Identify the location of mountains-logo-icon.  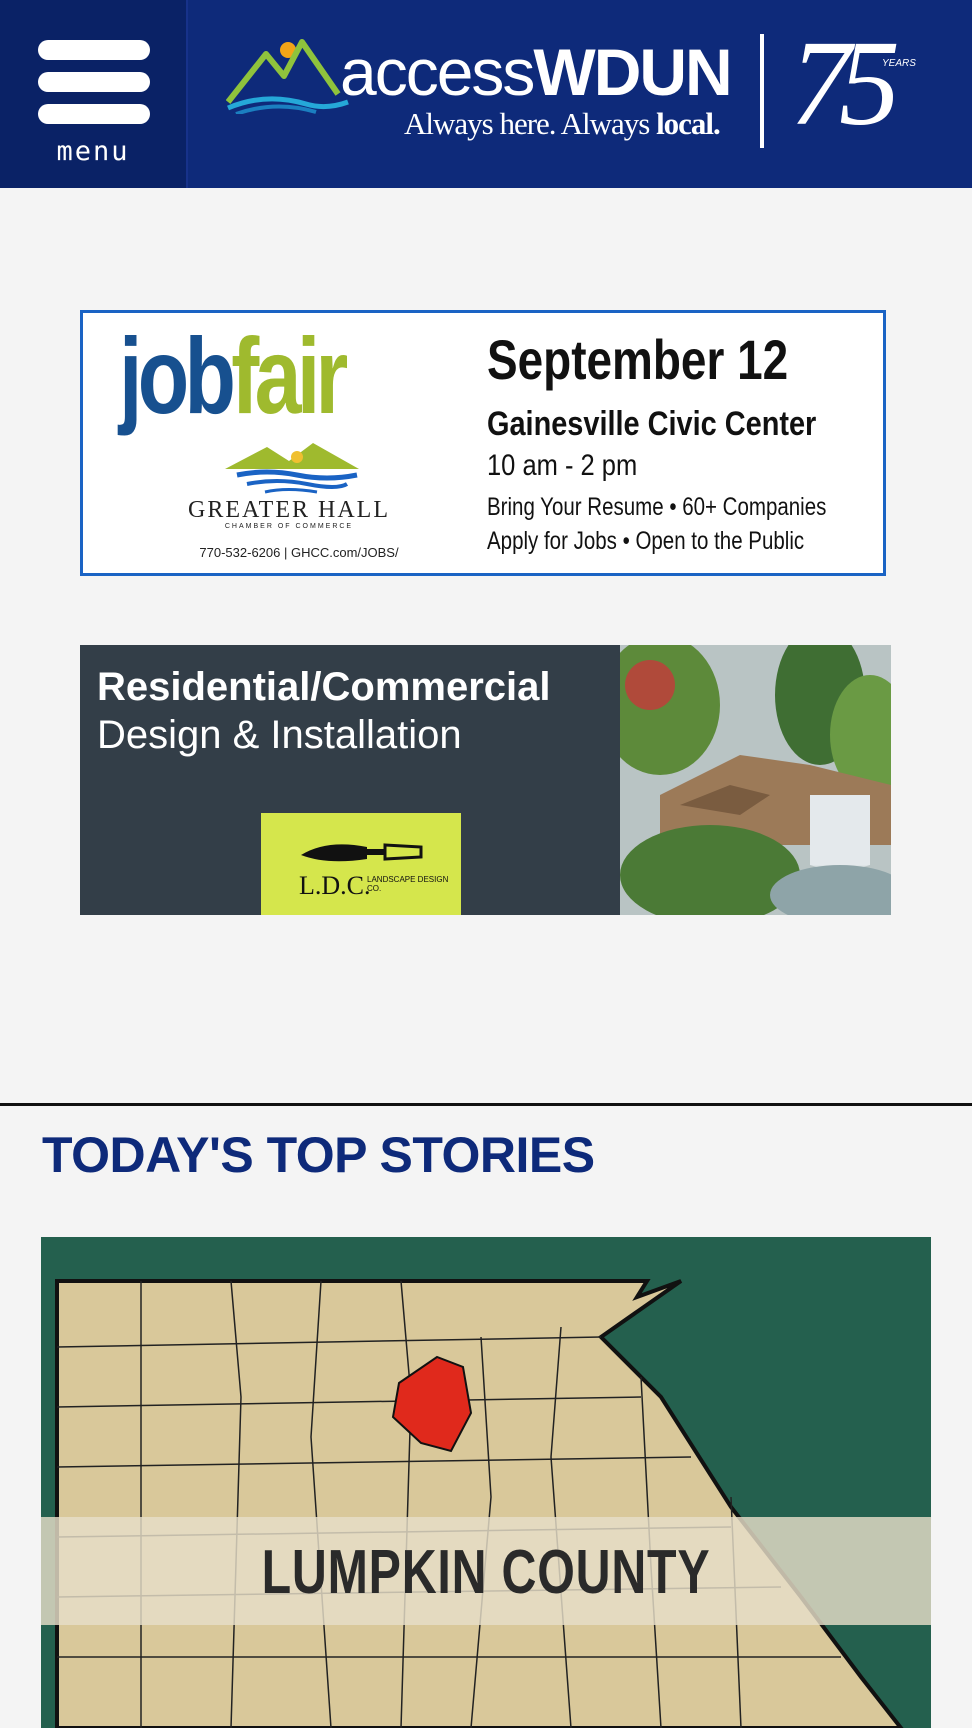
(287, 76).